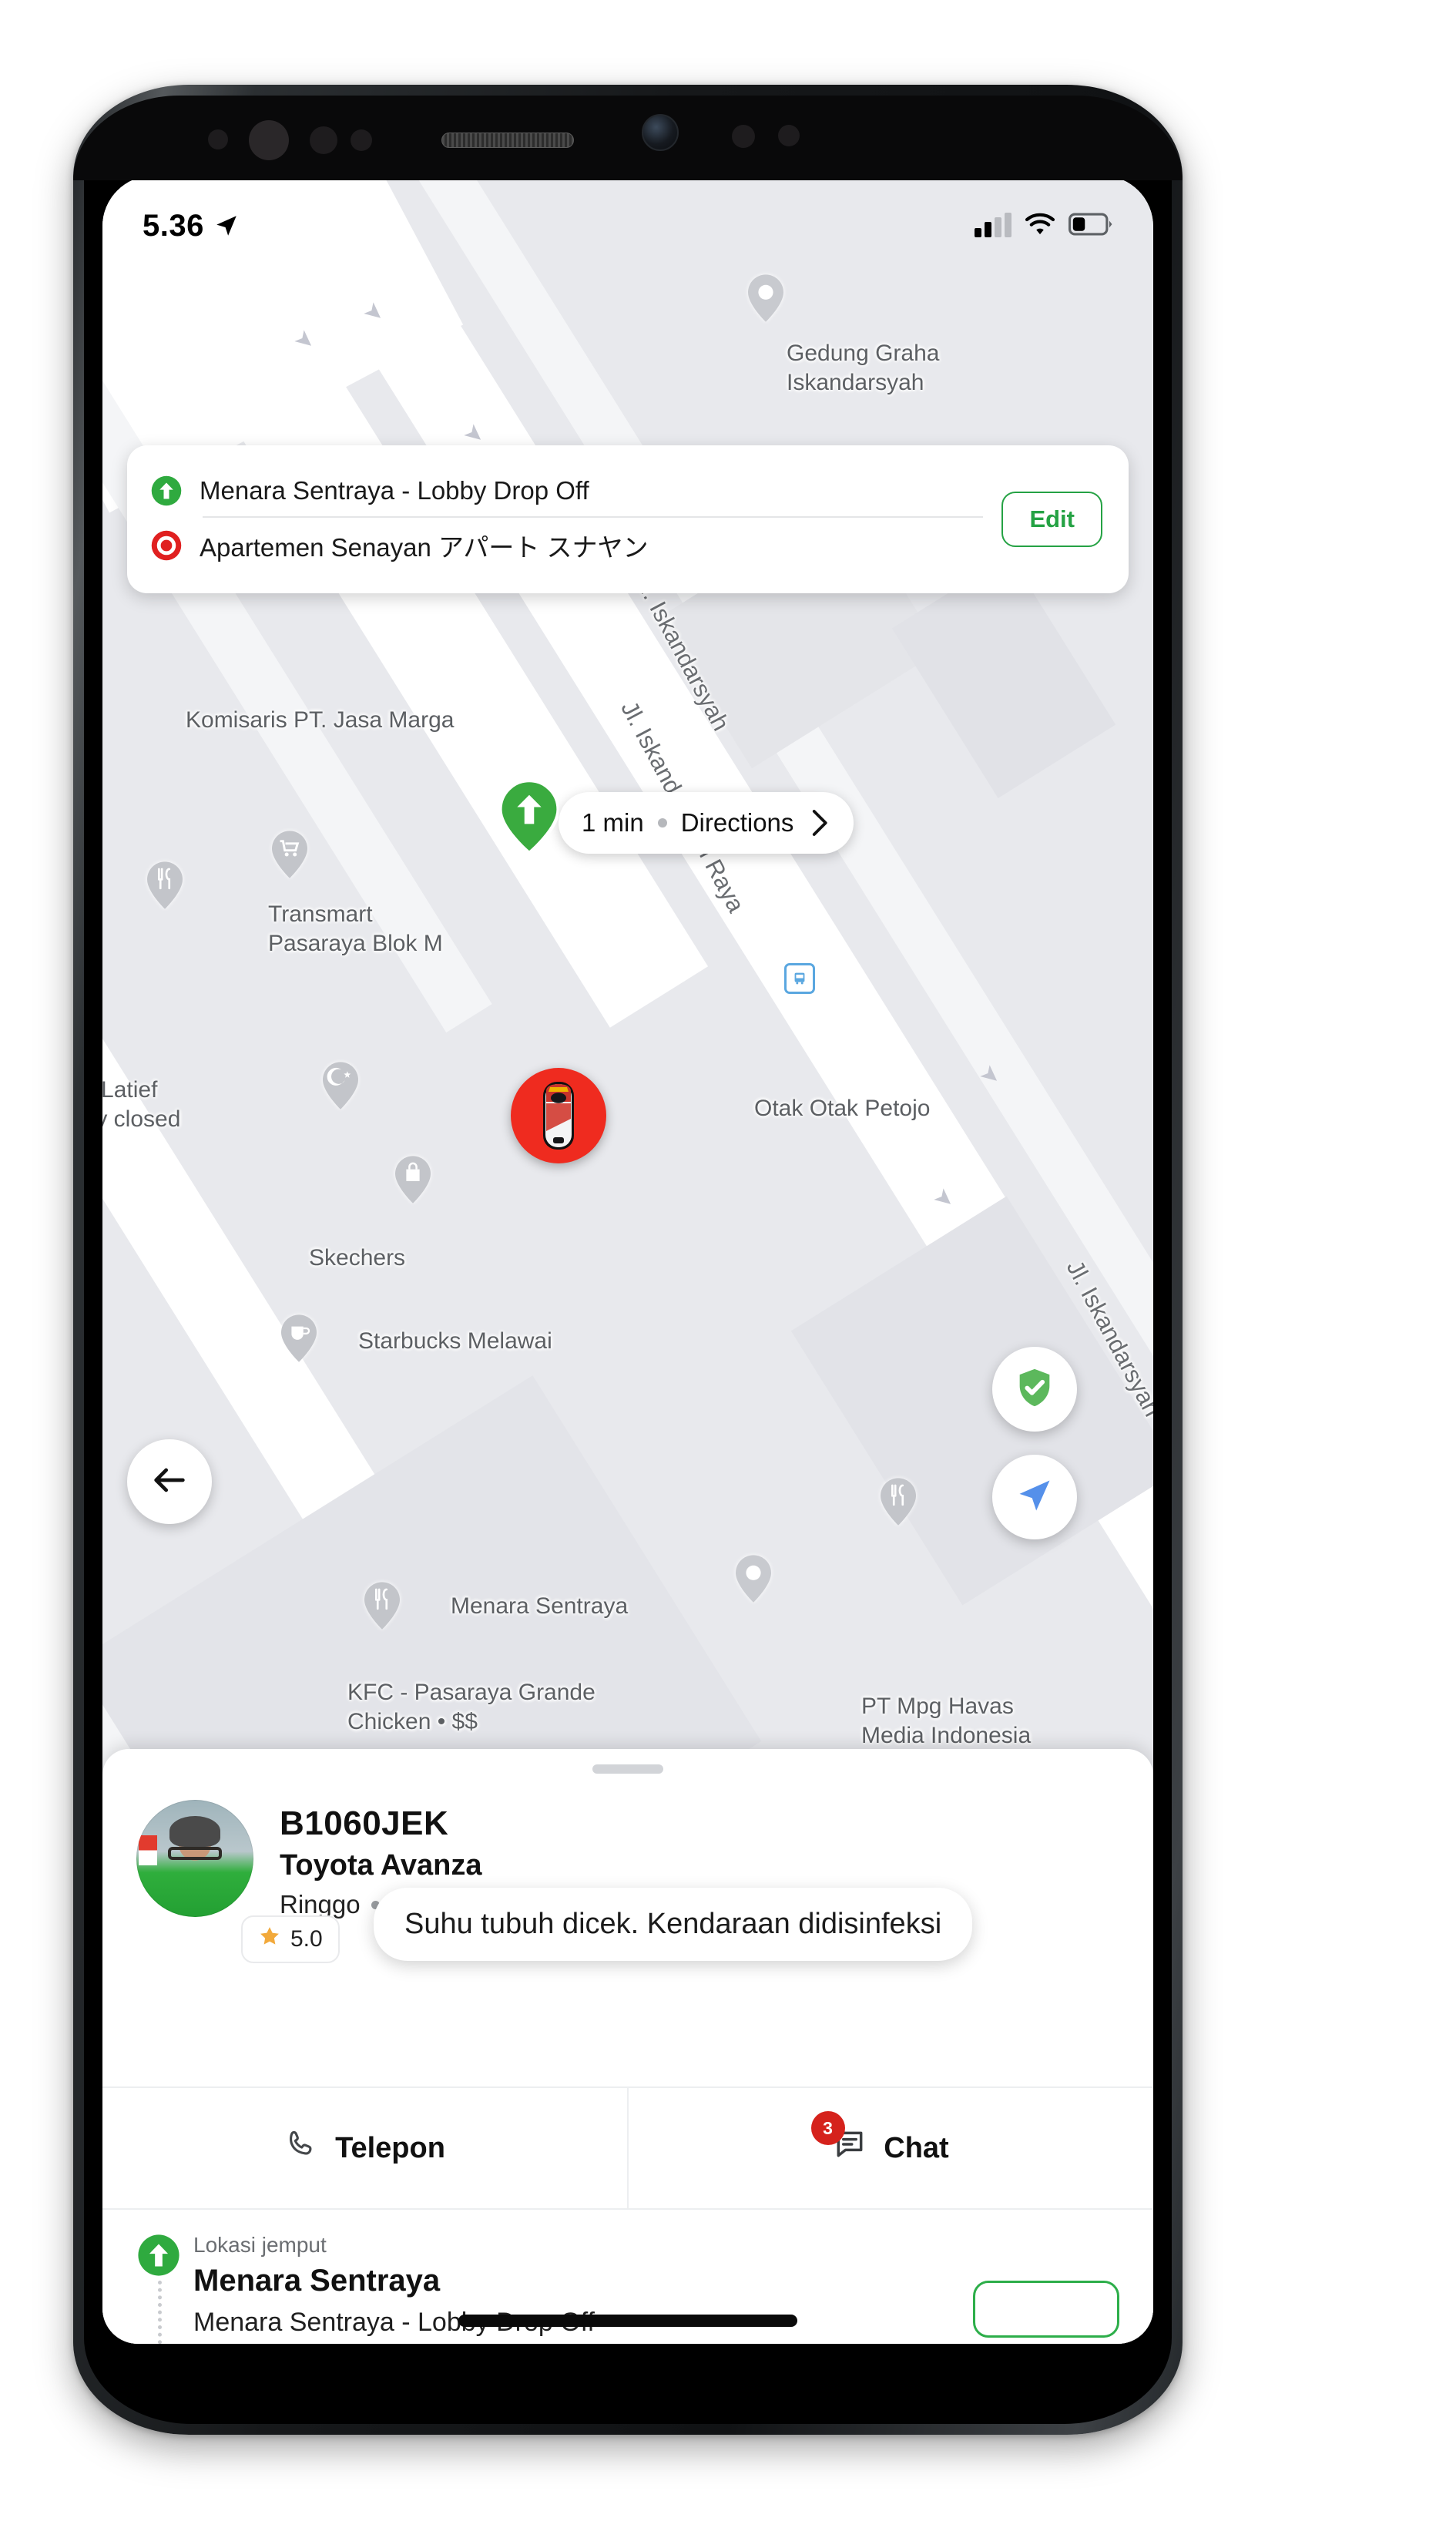 Image resolution: width=1456 pixels, height=2548 pixels. Describe the element at coordinates (141, 1119) in the screenshot. I see `map-poi-label-line2: ily closed` at that location.